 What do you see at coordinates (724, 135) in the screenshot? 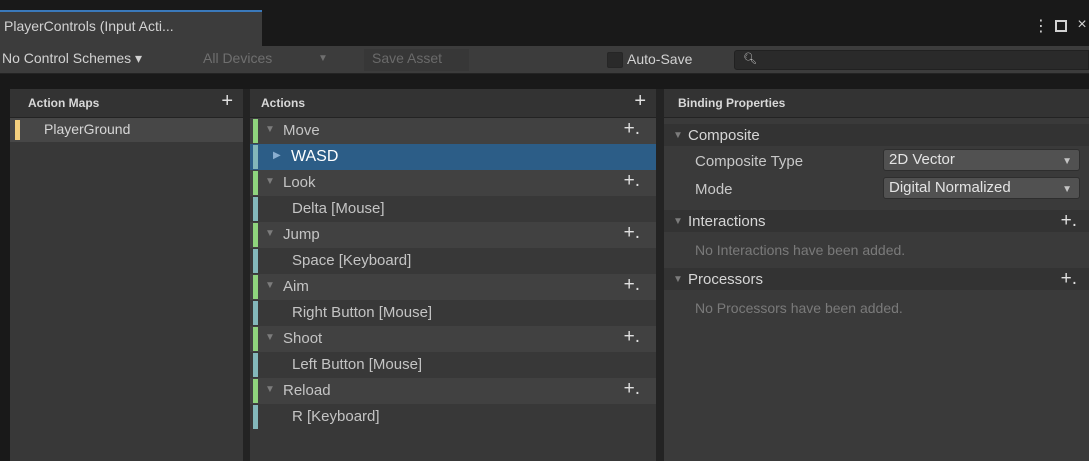
I see `section-title: Composite` at bounding box center [724, 135].